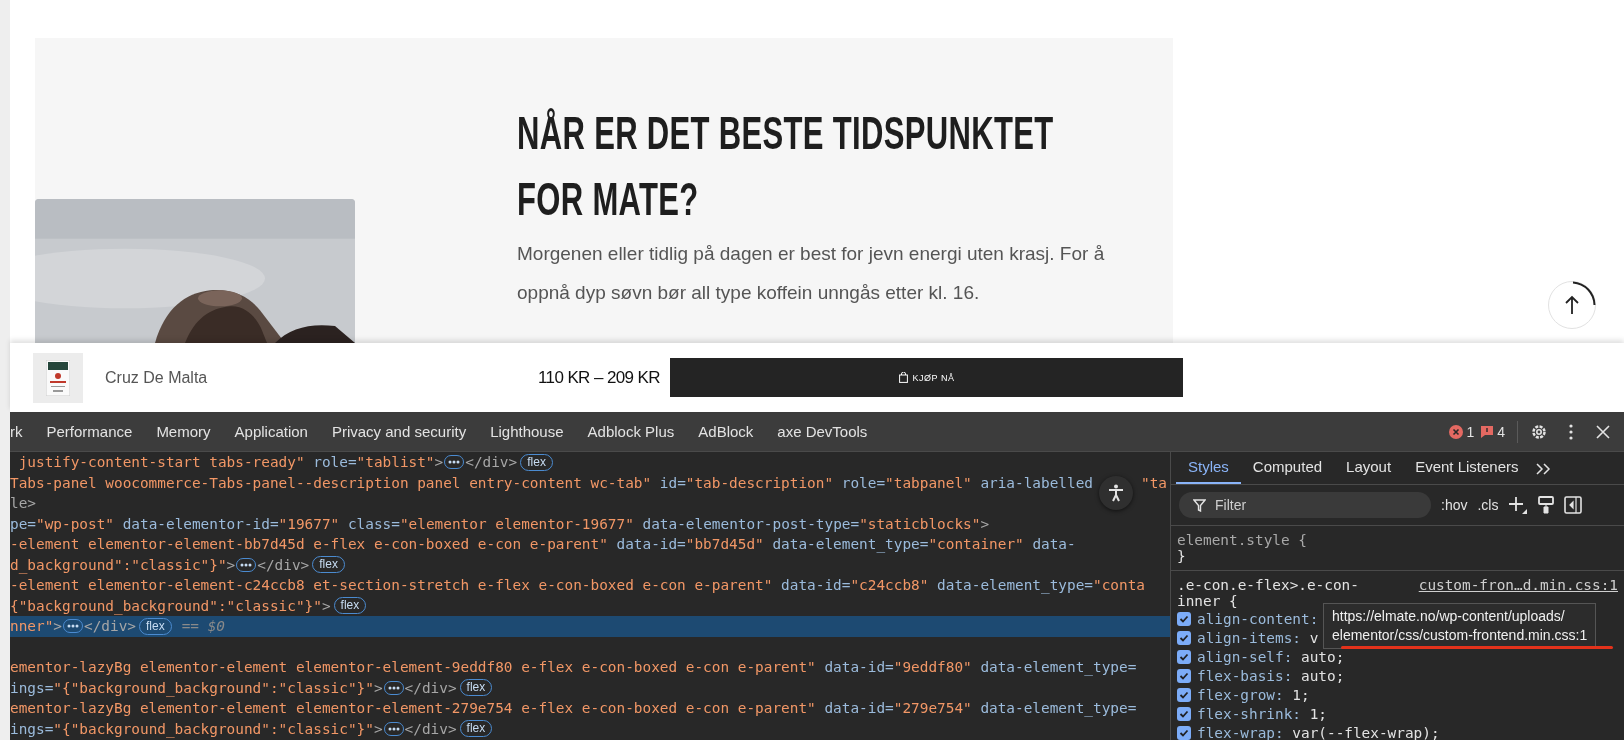 The width and height of the screenshot is (1624, 740). I want to click on accessibility-icon, so click(1116, 492).